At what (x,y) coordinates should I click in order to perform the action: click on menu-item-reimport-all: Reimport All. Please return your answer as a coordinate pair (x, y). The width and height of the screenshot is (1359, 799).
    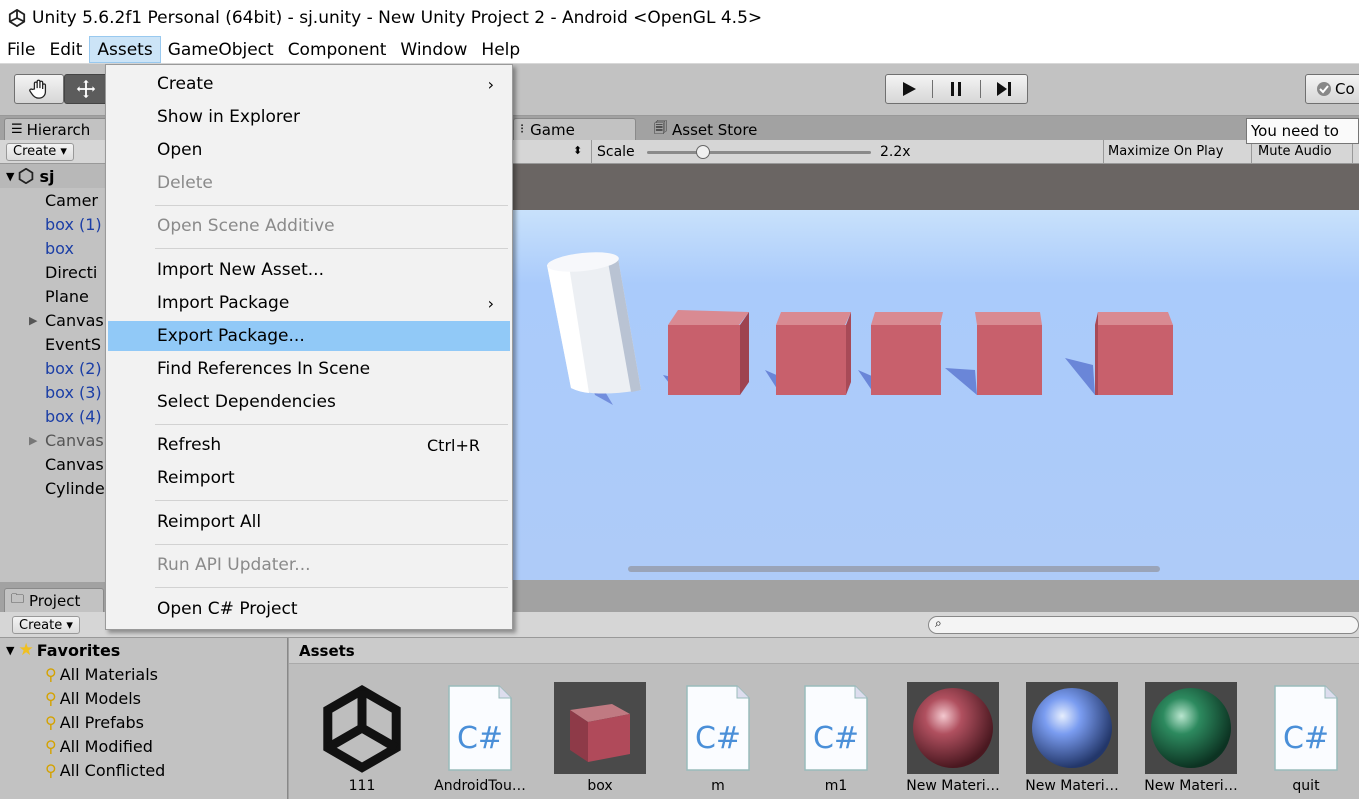
    Looking at the image, I should click on (309, 522).